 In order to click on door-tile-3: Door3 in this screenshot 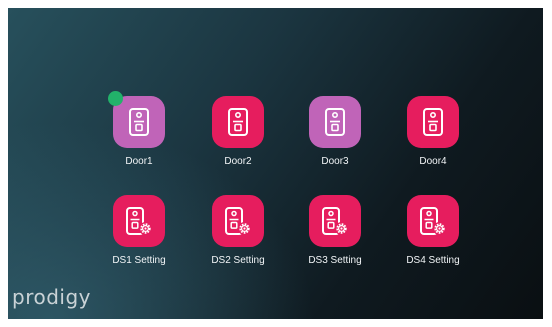, I will do `click(335, 134)`.